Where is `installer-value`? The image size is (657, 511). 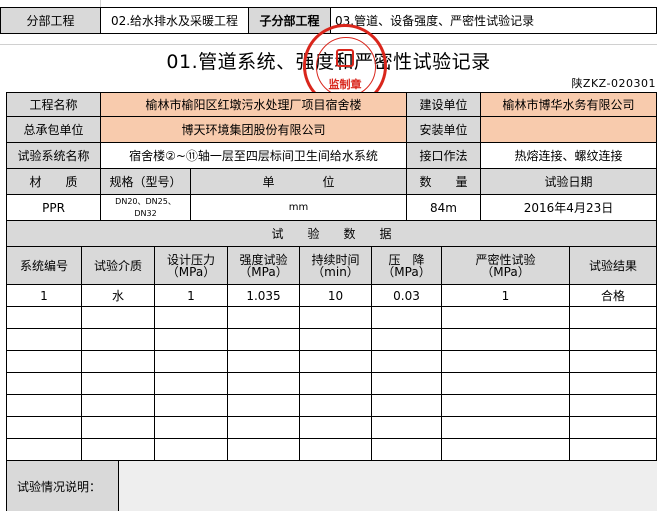
installer-value is located at coordinates (569, 130).